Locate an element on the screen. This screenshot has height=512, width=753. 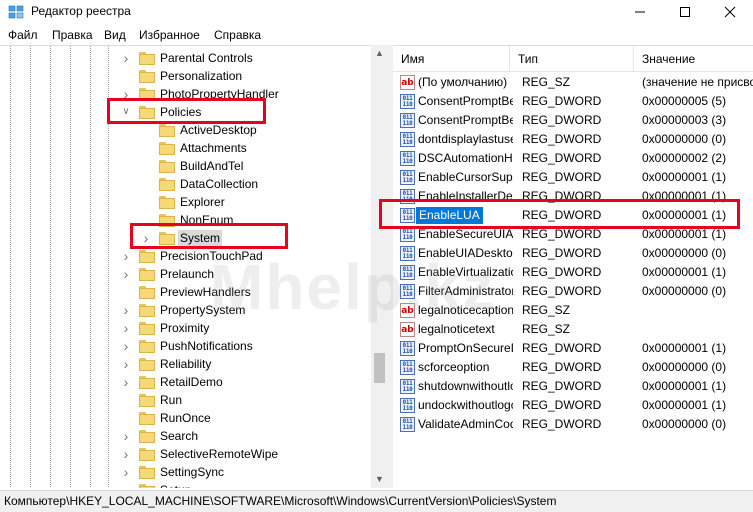
list-header: Имя Тип Значение is located at coordinates (573, 59).